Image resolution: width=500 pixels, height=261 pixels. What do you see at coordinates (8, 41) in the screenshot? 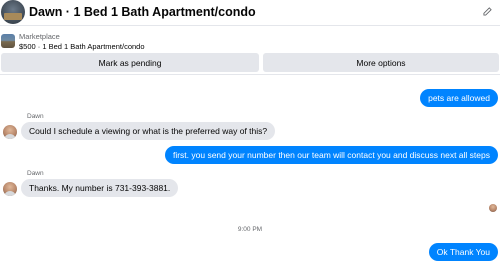
I see `listing-thumbnail` at bounding box center [8, 41].